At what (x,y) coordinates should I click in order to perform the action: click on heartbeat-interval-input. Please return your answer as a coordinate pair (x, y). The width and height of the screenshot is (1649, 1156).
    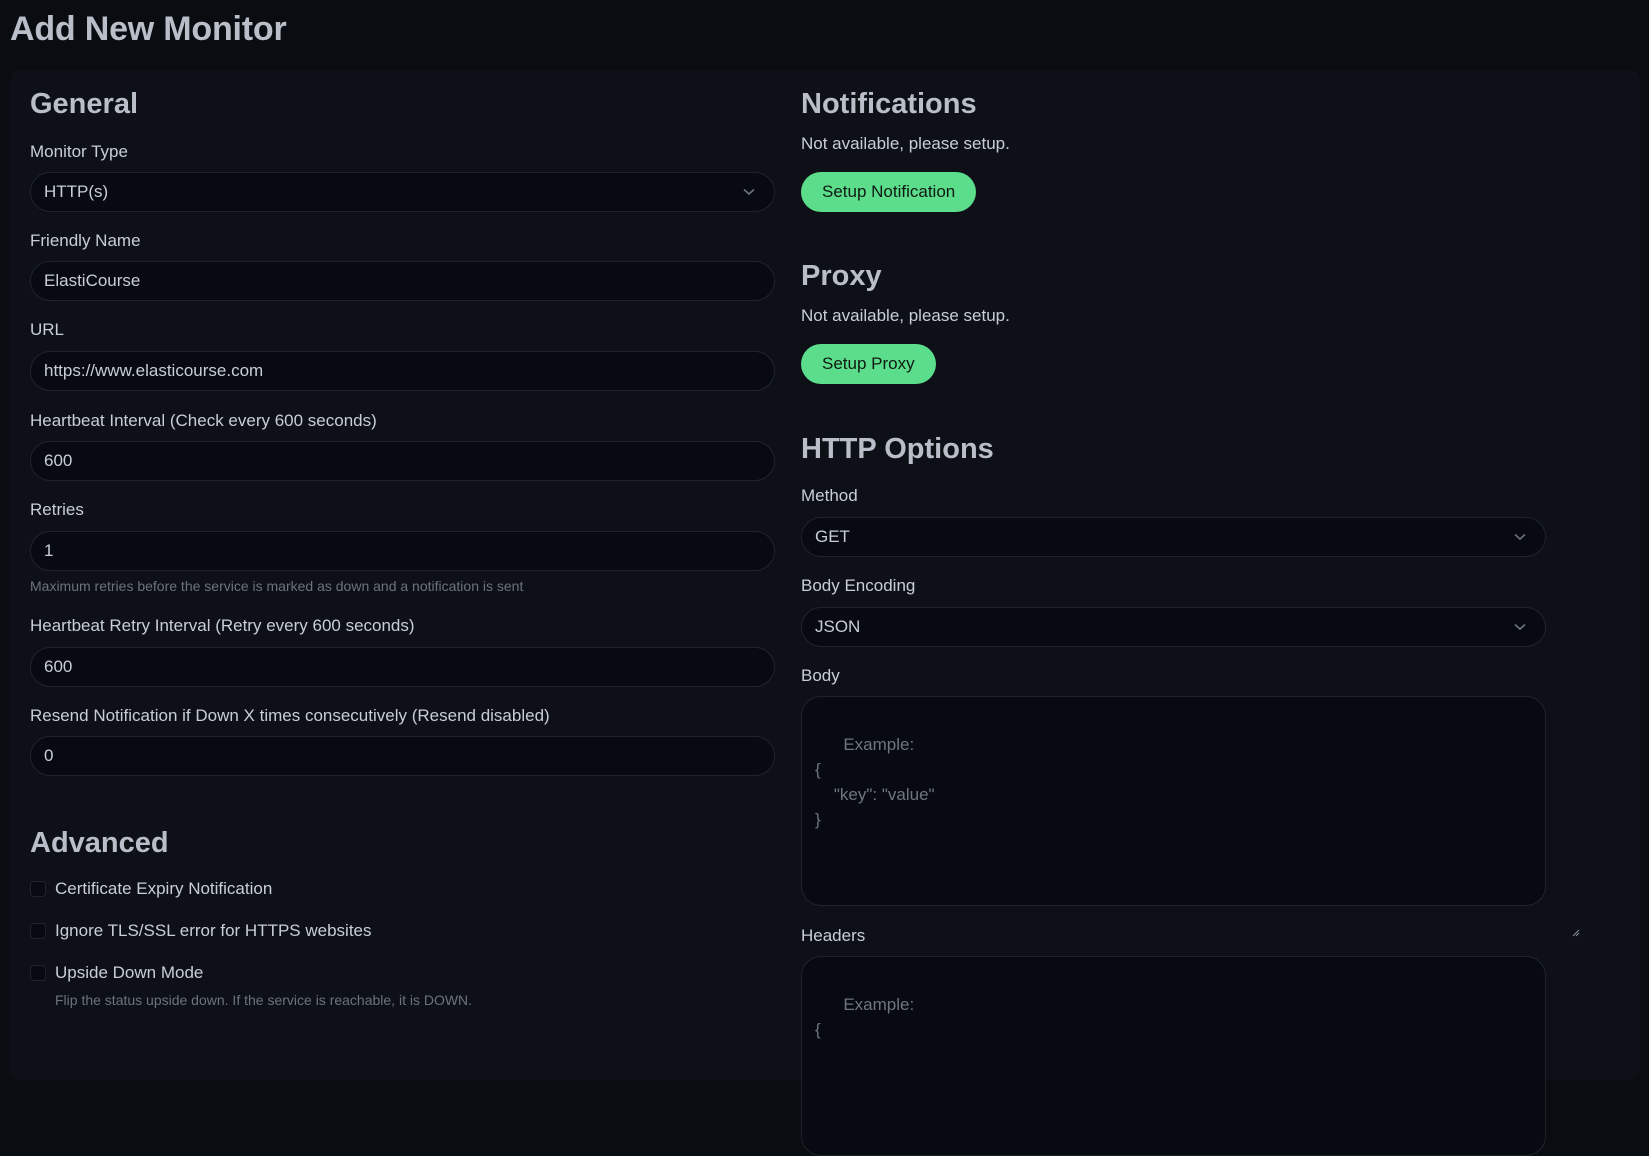
    Looking at the image, I should click on (402, 461).